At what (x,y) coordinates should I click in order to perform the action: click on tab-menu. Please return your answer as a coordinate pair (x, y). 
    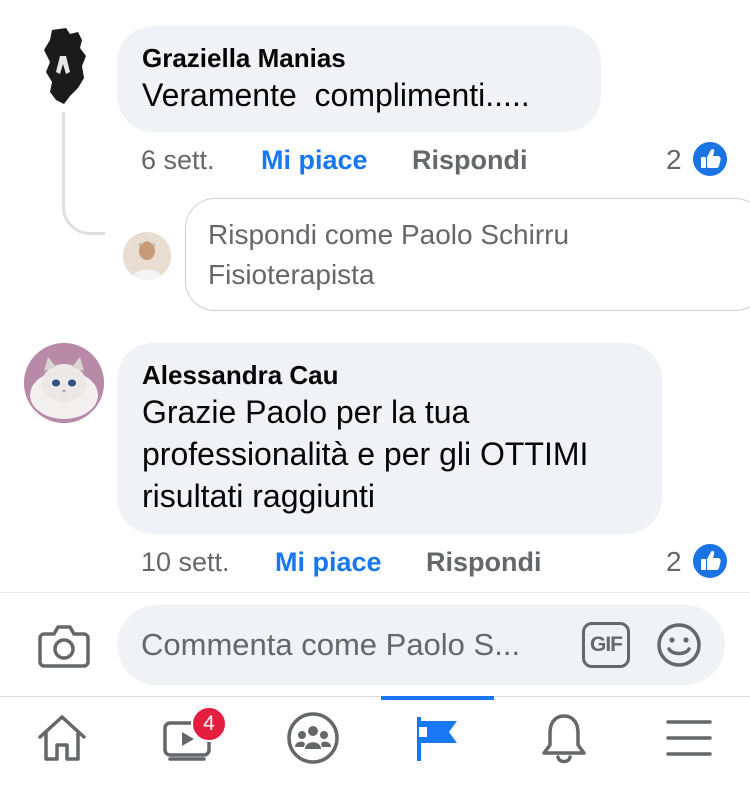
    Looking at the image, I should click on (689, 740).